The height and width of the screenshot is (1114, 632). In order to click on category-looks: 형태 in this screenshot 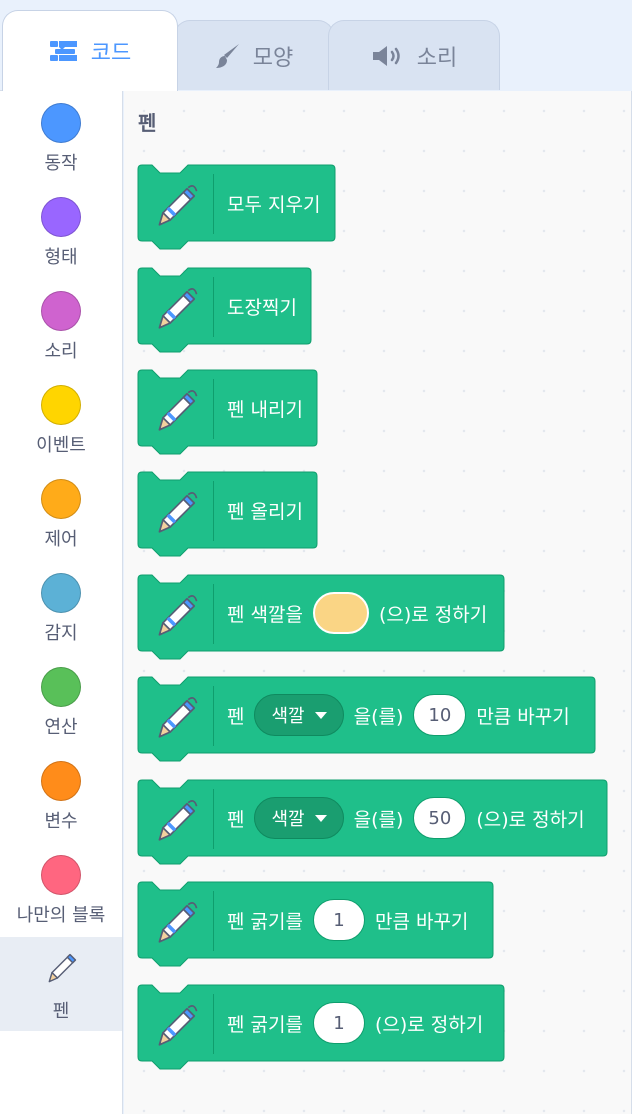, I will do `click(61, 232)`.